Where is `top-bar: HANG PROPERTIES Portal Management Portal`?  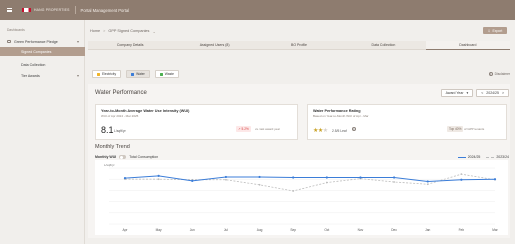 top-bar: HANG PROPERTIES Portal Management Portal is located at coordinates (257, 10).